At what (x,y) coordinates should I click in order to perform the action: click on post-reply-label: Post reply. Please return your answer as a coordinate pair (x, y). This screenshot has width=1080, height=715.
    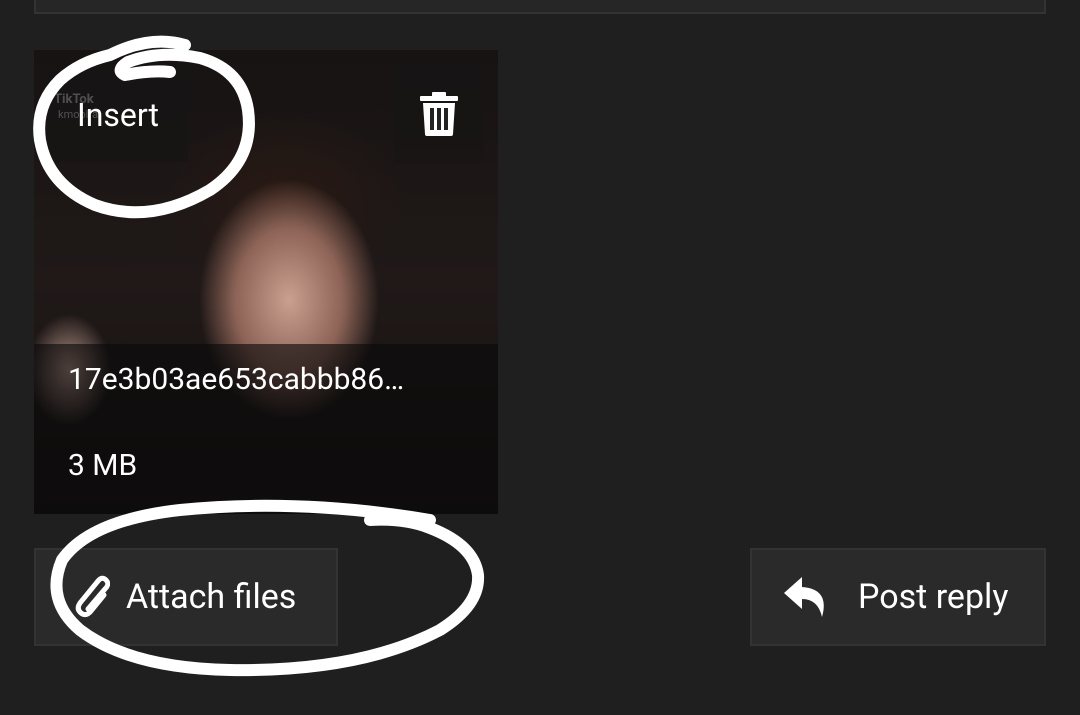
    Looking at the image, I should click on (933, 597).